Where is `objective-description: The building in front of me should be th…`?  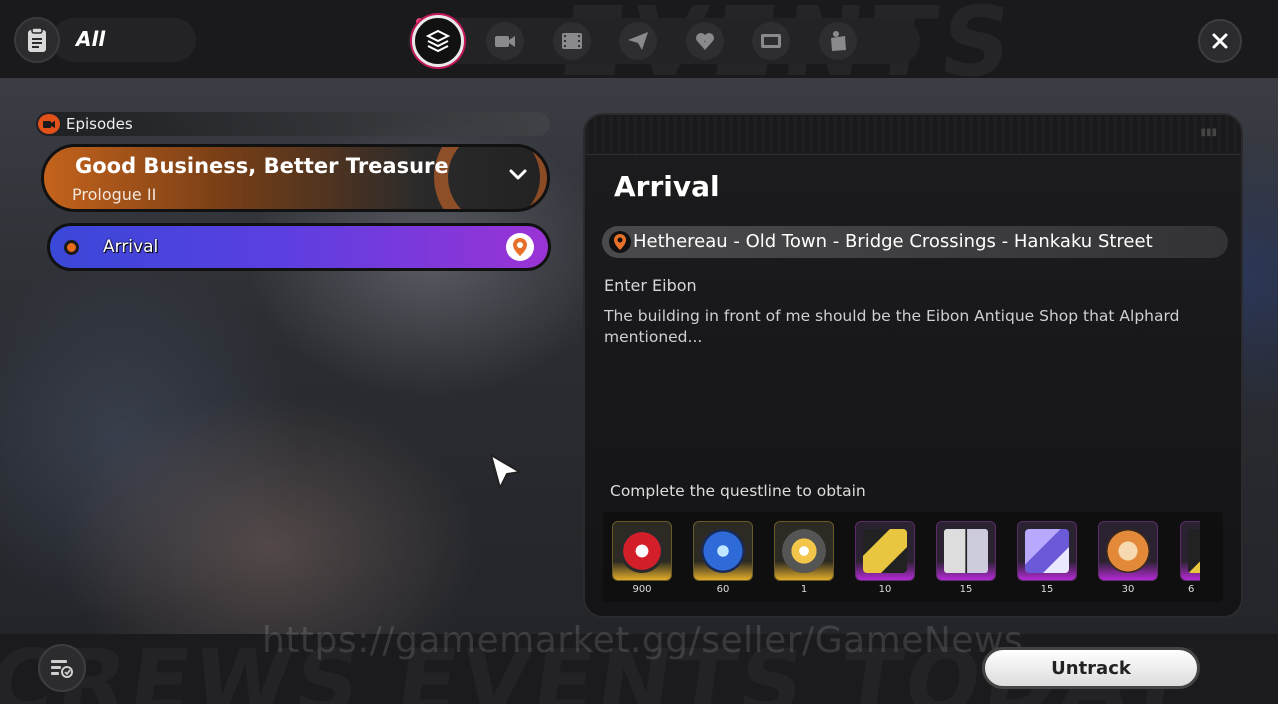
objective-description: The building in front of me should be th… is located at coordinates (892, 326).